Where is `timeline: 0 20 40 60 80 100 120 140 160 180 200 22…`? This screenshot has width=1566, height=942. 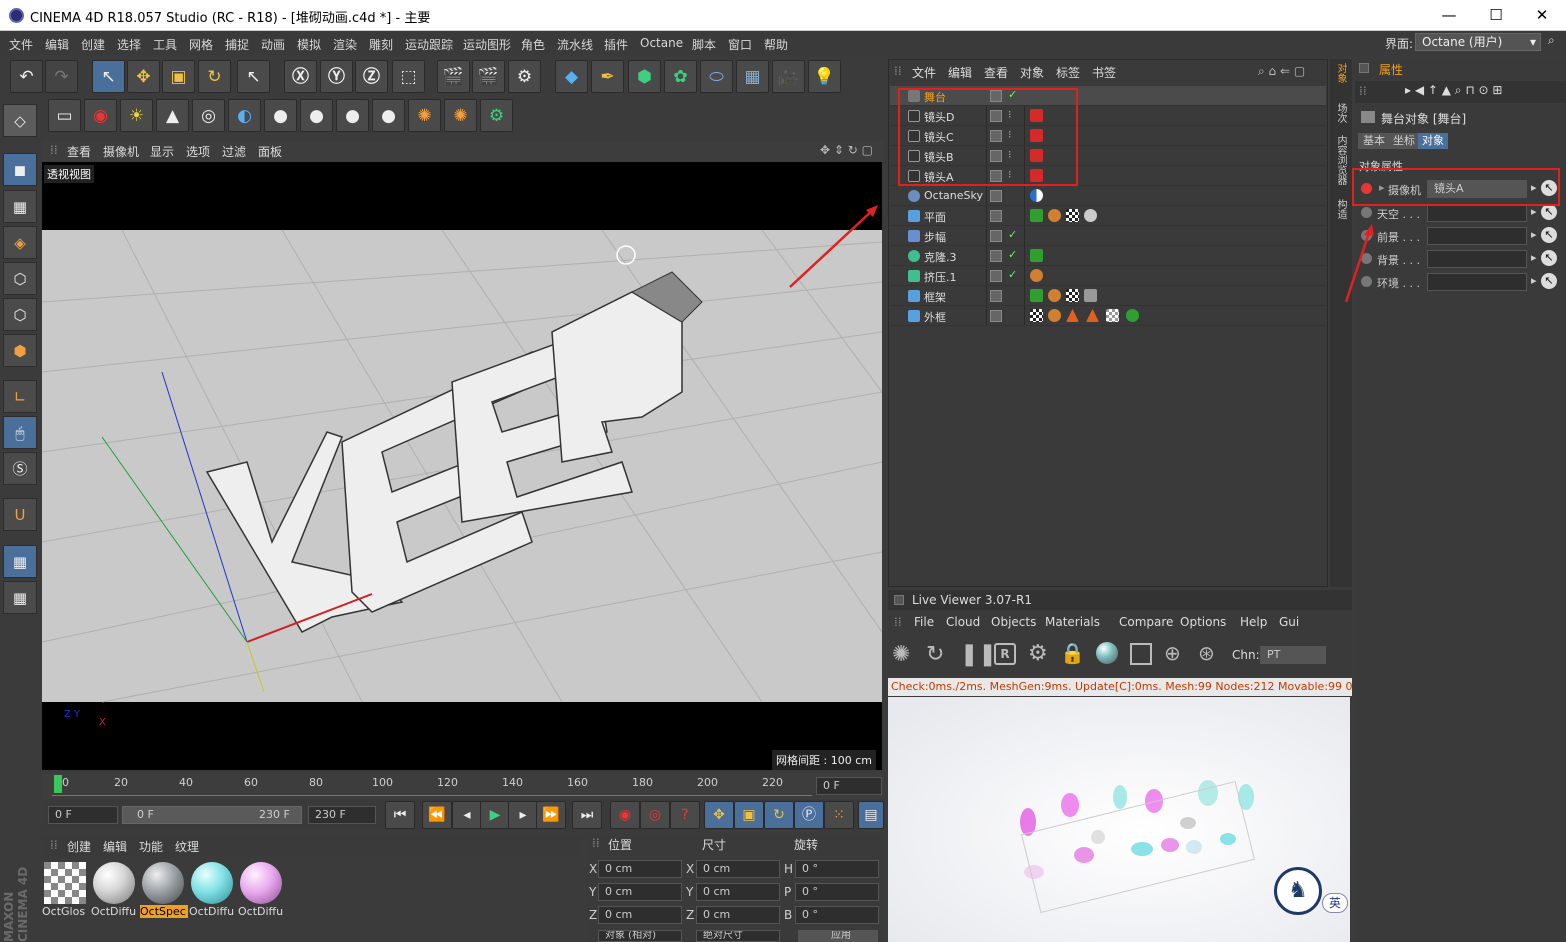 timeline: 0 20 40 60 80 100 120 140 160 180 200 22… is located at coordinates (463, 786).